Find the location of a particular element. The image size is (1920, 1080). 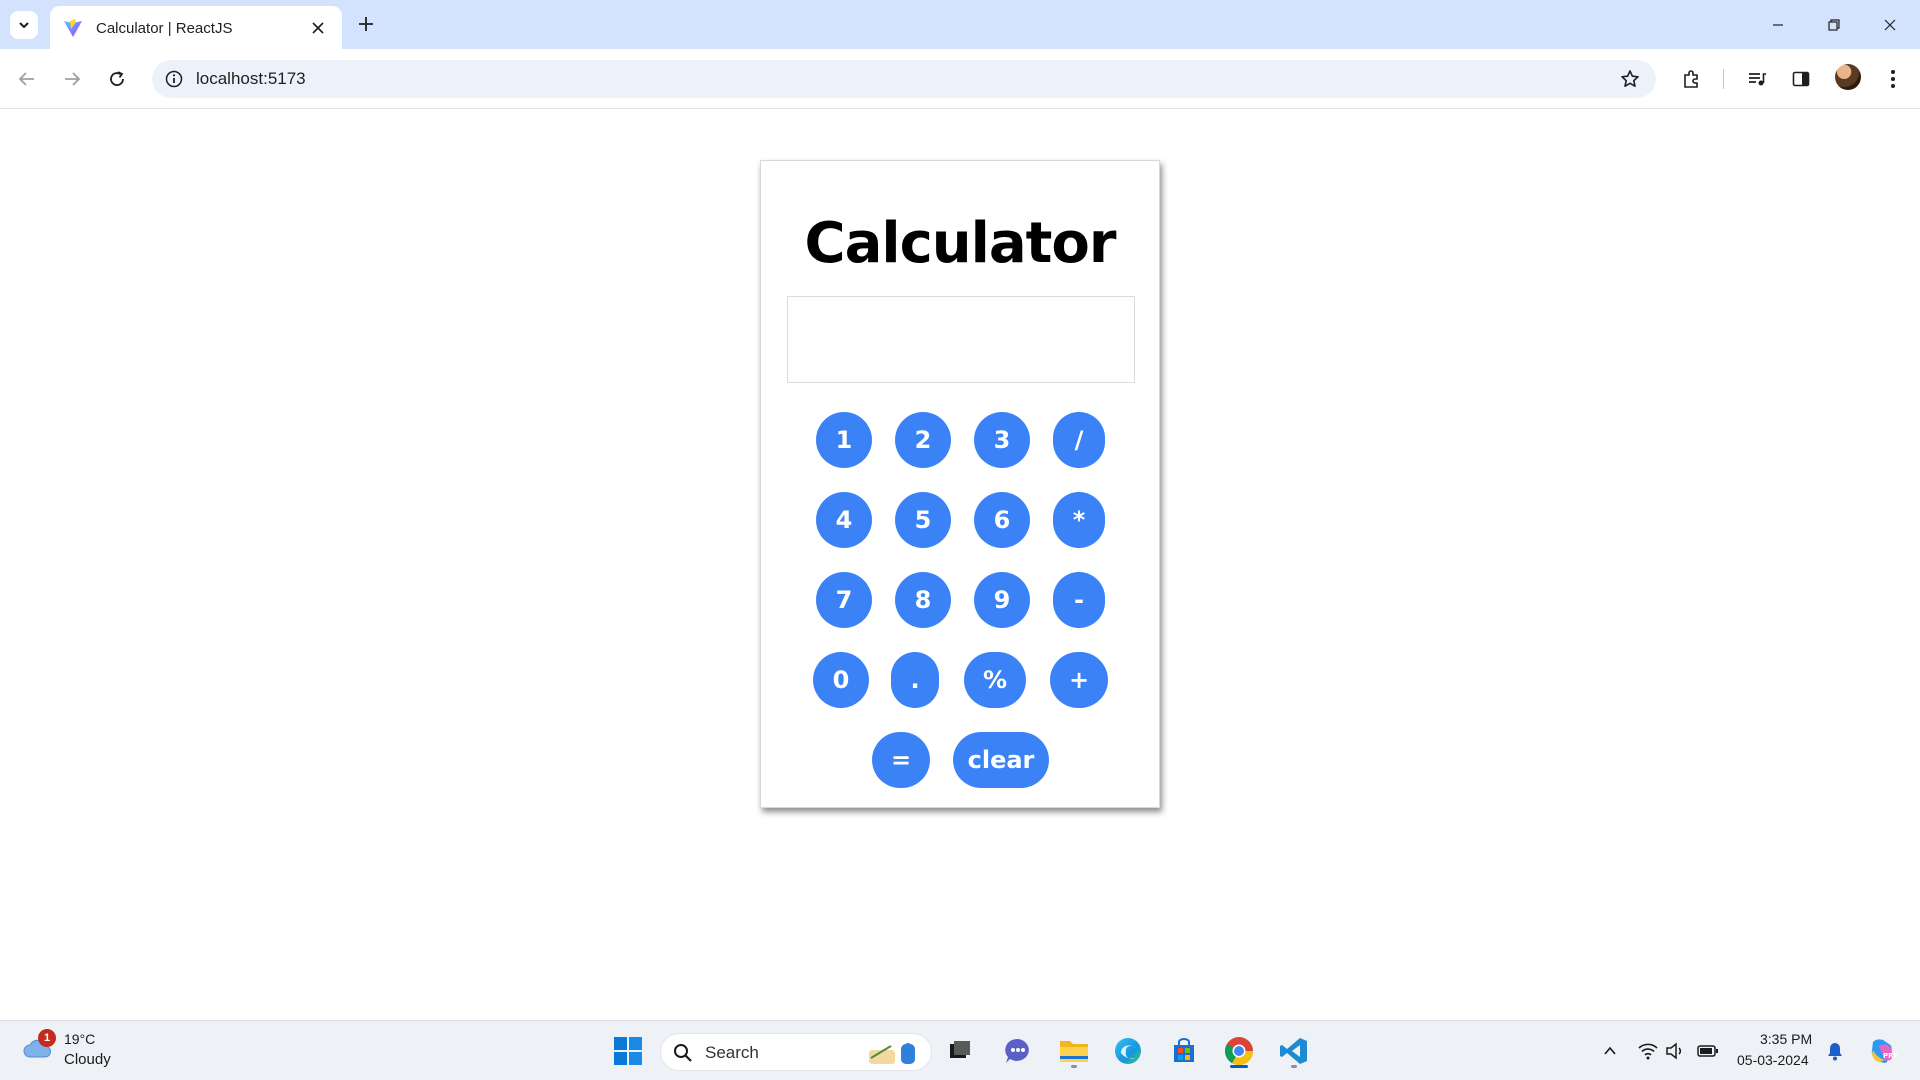

key-2-button: 2 is located at coordinates (923, 440).